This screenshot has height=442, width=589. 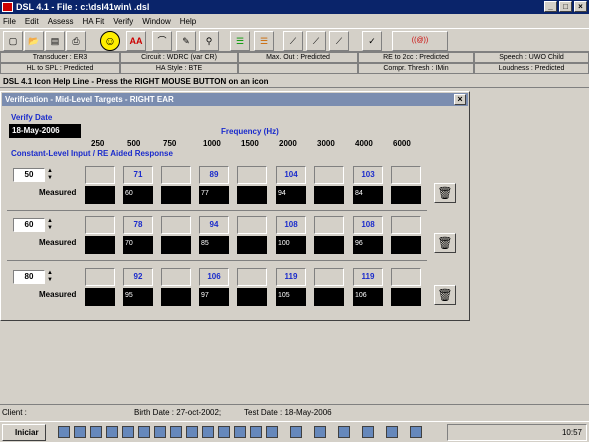 What do you see at coordinates (32, 21) in the screenshot?
I see `menu-edit: Edit` at bounding box center [32, 21].